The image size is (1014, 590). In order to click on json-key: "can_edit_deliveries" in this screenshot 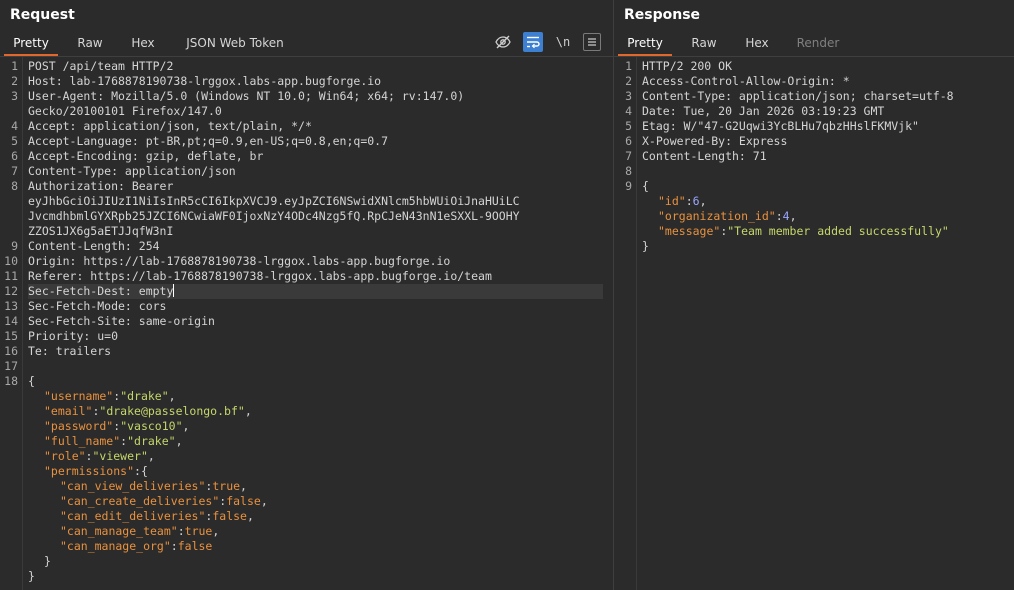, I will do `click(133, 516)`.